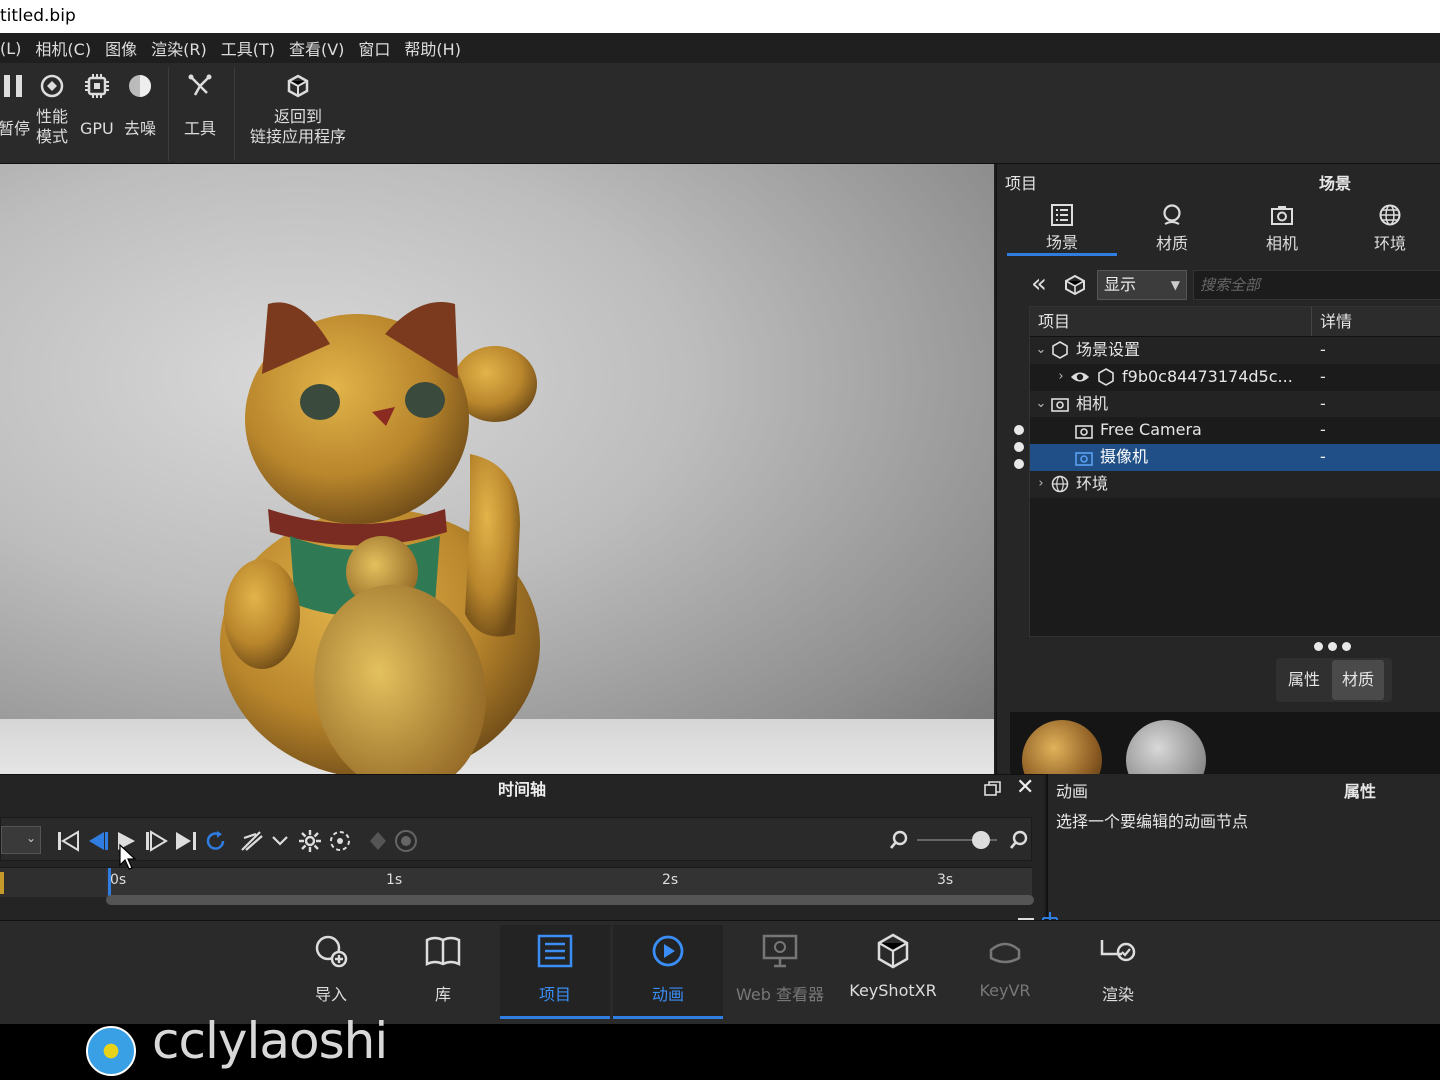  I want to click on menu-item-window: 窗口, so click(374, 48).